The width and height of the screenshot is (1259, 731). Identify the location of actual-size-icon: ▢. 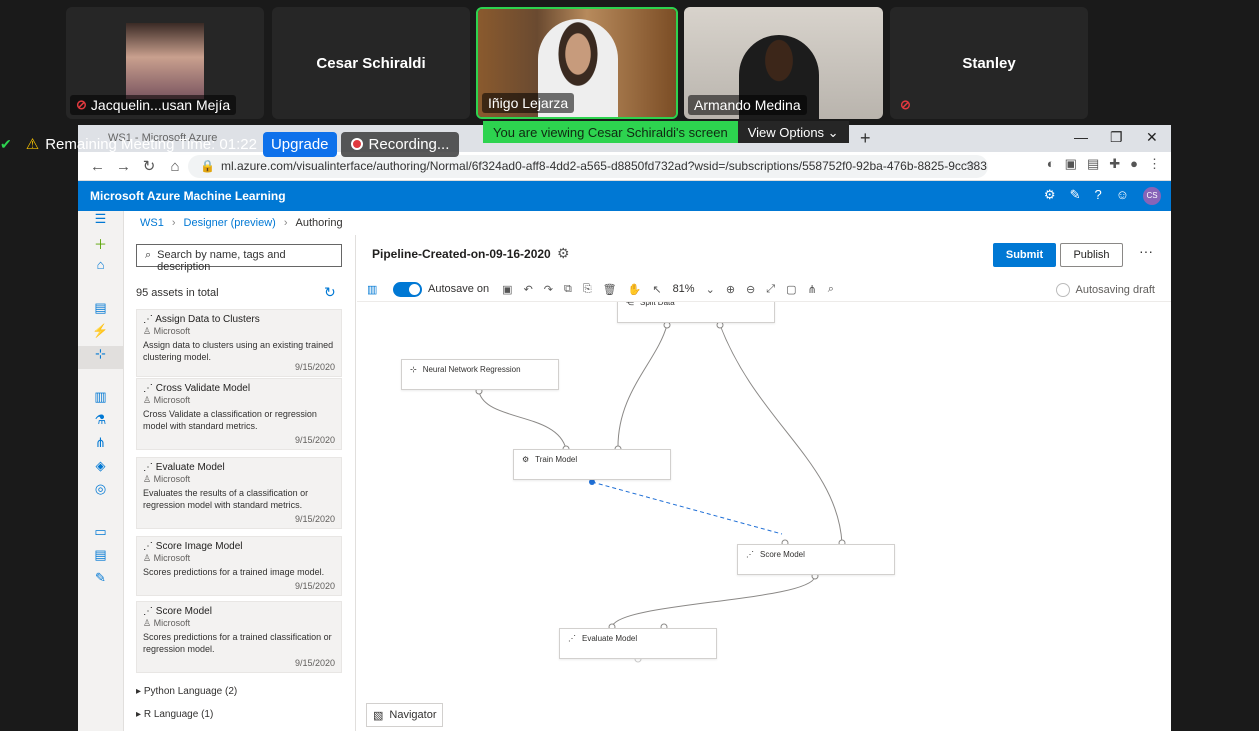
(791, 289).